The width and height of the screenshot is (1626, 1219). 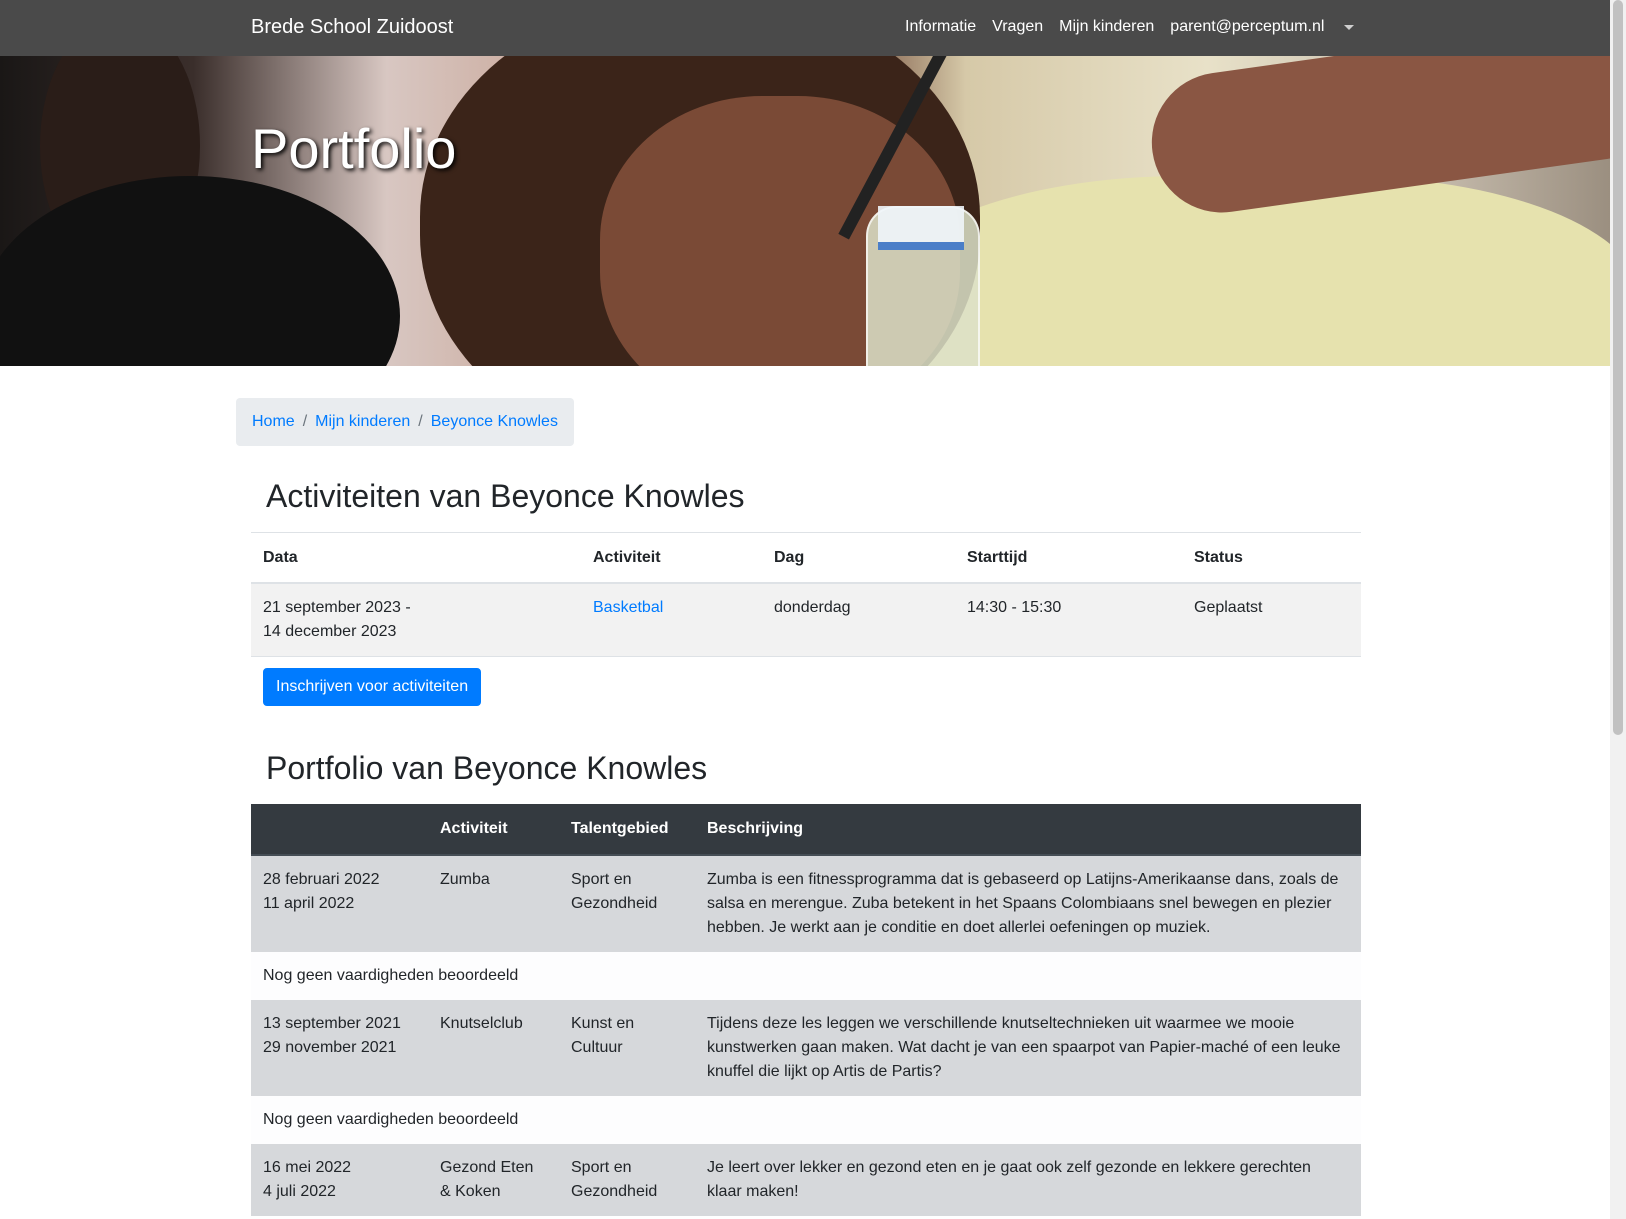 What do you see at coordinates (354, 148) in the screenshot?
I see `page-title: Portfolio` at bounding box center [354, 148].